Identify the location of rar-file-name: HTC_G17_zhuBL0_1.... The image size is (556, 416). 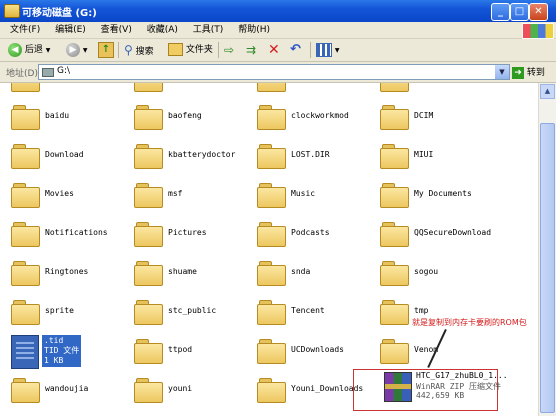
(462, 375).